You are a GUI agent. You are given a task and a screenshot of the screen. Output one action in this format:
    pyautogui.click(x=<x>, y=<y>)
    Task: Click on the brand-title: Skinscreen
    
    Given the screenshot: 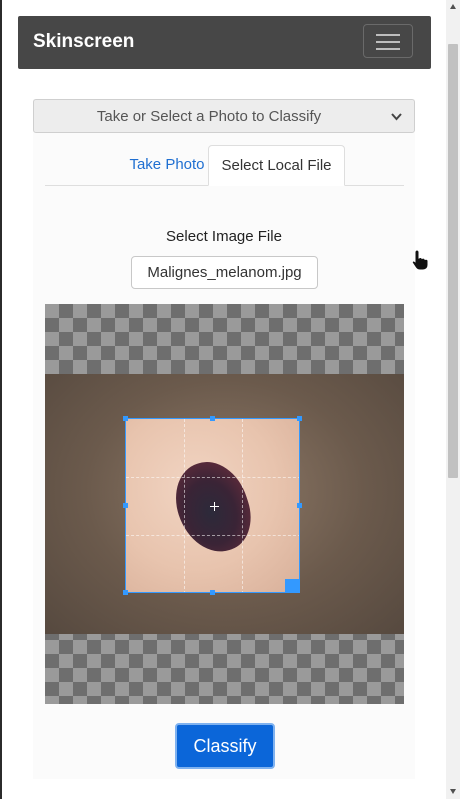 What is the action you would take?
    pyautogui.click(x=83, y=42)
    